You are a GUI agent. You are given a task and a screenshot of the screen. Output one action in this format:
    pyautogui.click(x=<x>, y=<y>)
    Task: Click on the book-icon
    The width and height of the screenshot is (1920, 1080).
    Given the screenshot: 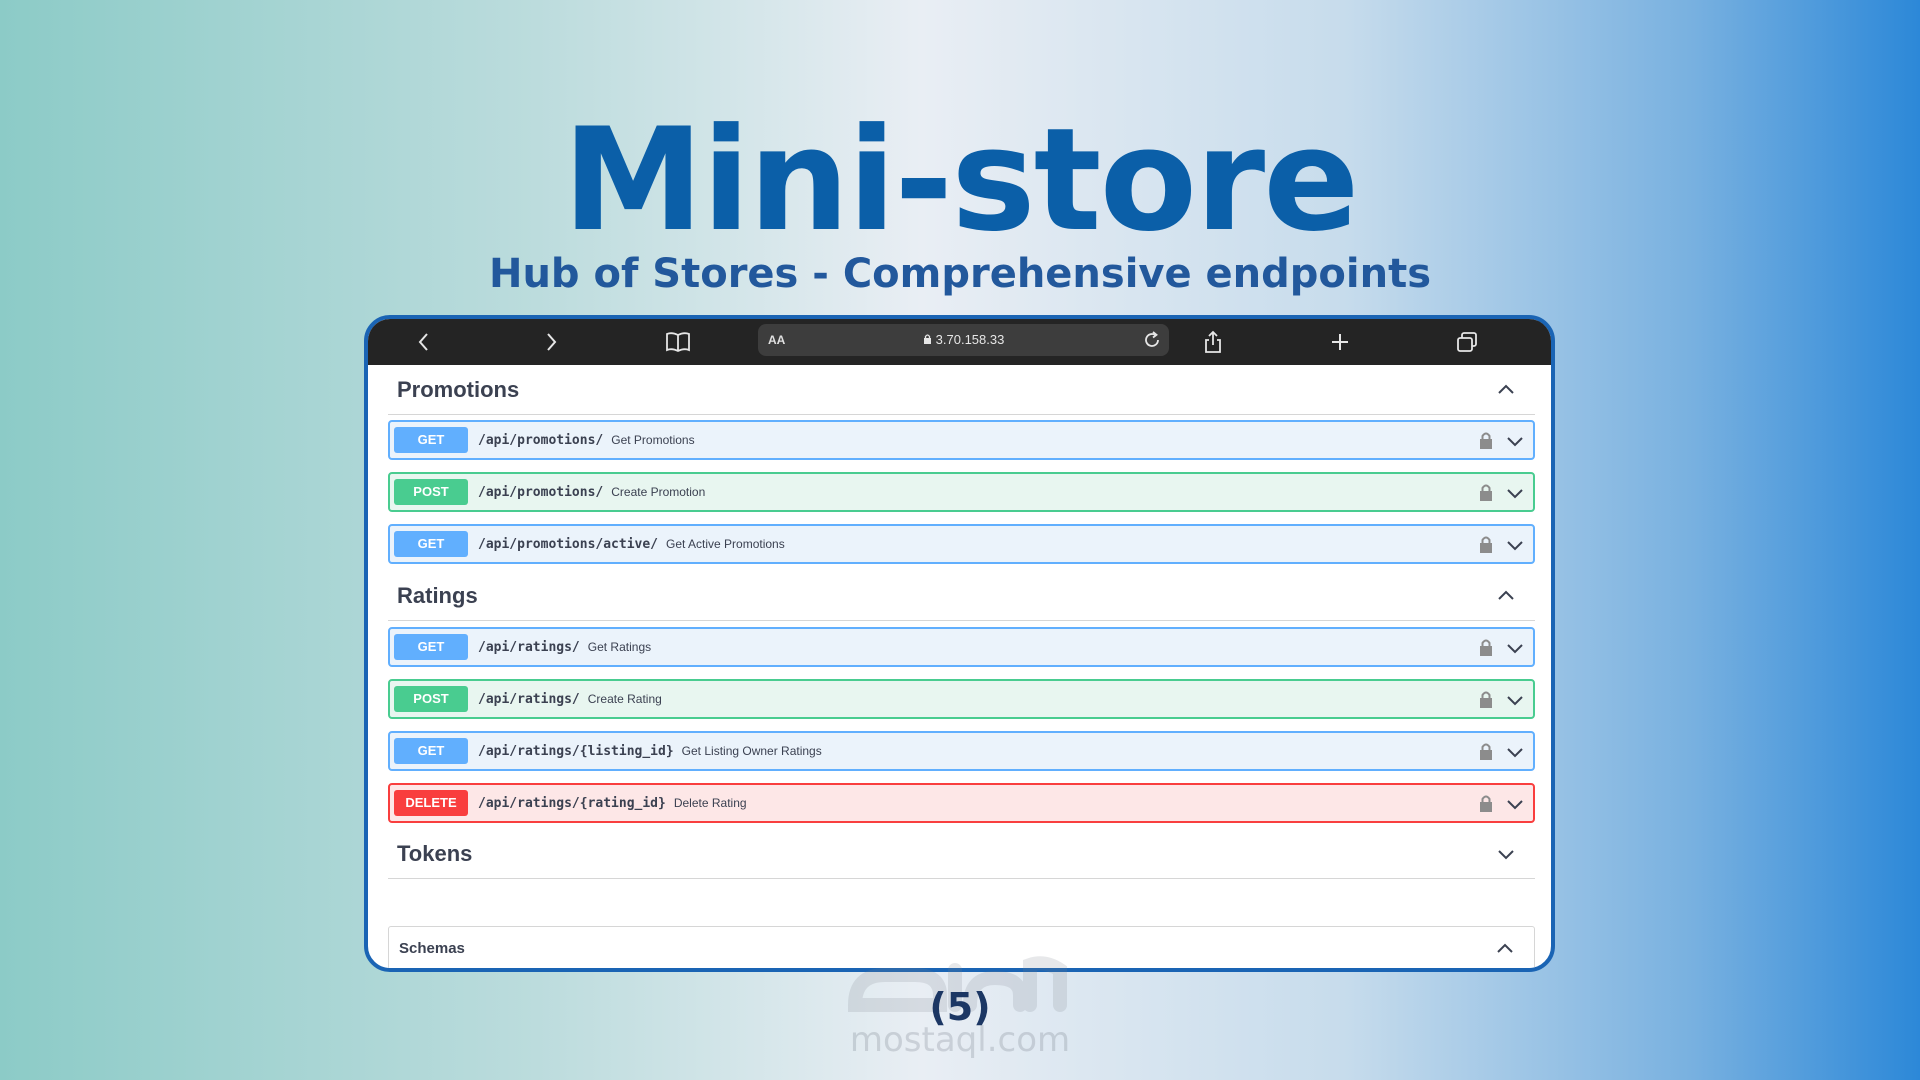 What is the action you would take?
    pyautogui.click(x=678, y=342)
    